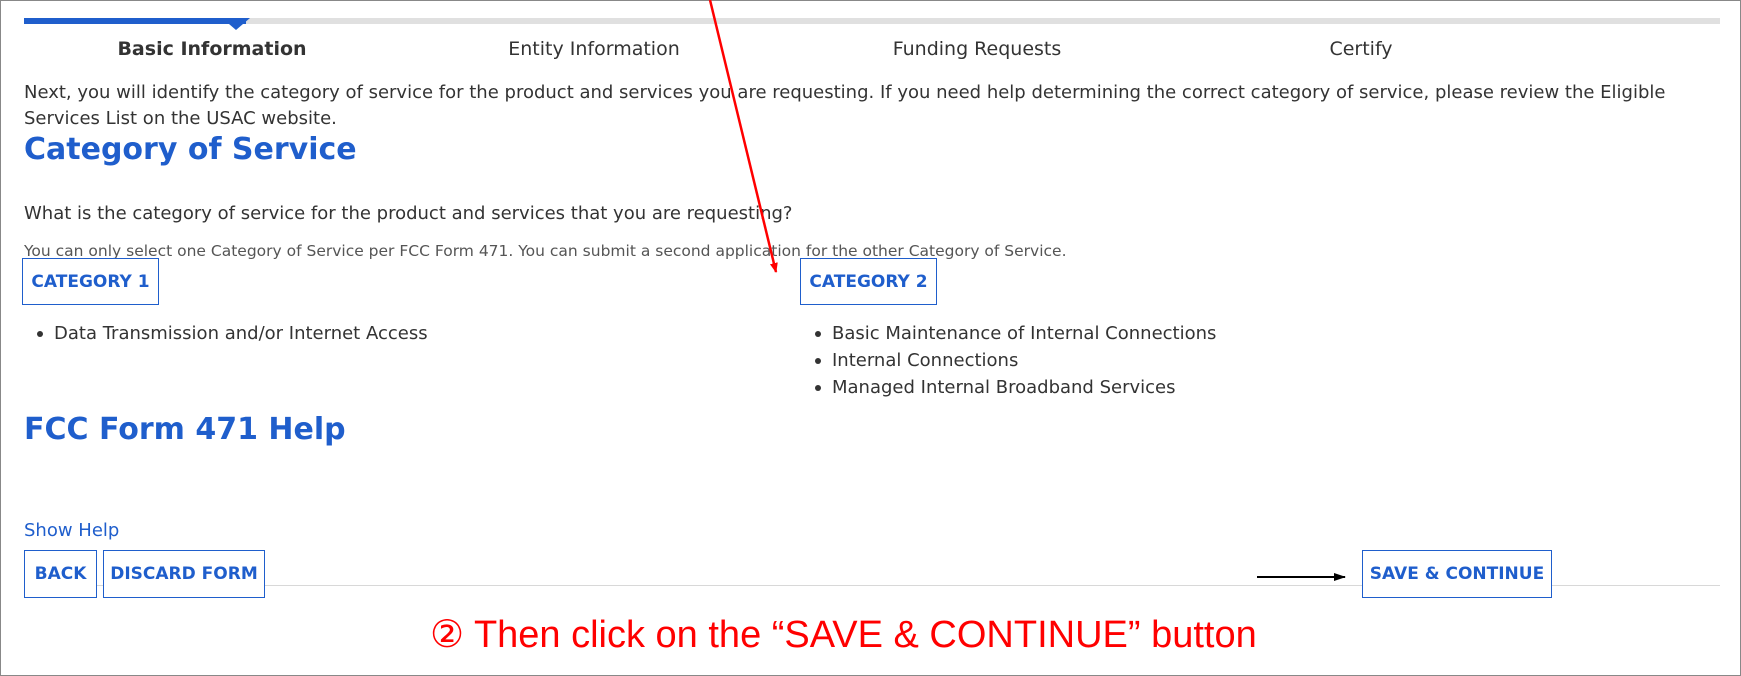  I want to click on category-1-button: CATEGORY 1, so click(90, 281).